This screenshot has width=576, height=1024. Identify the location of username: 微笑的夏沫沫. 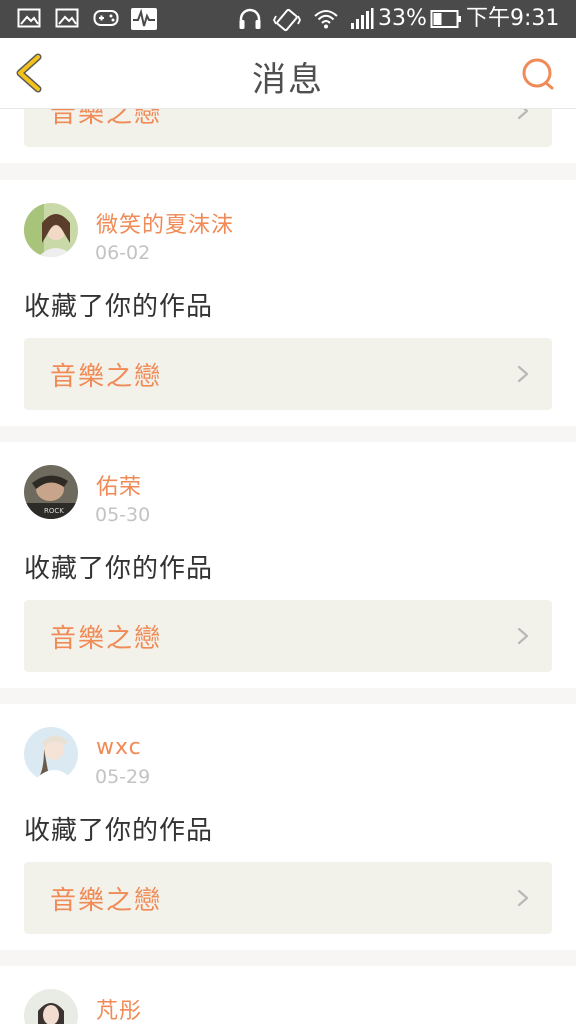
(165, 223).